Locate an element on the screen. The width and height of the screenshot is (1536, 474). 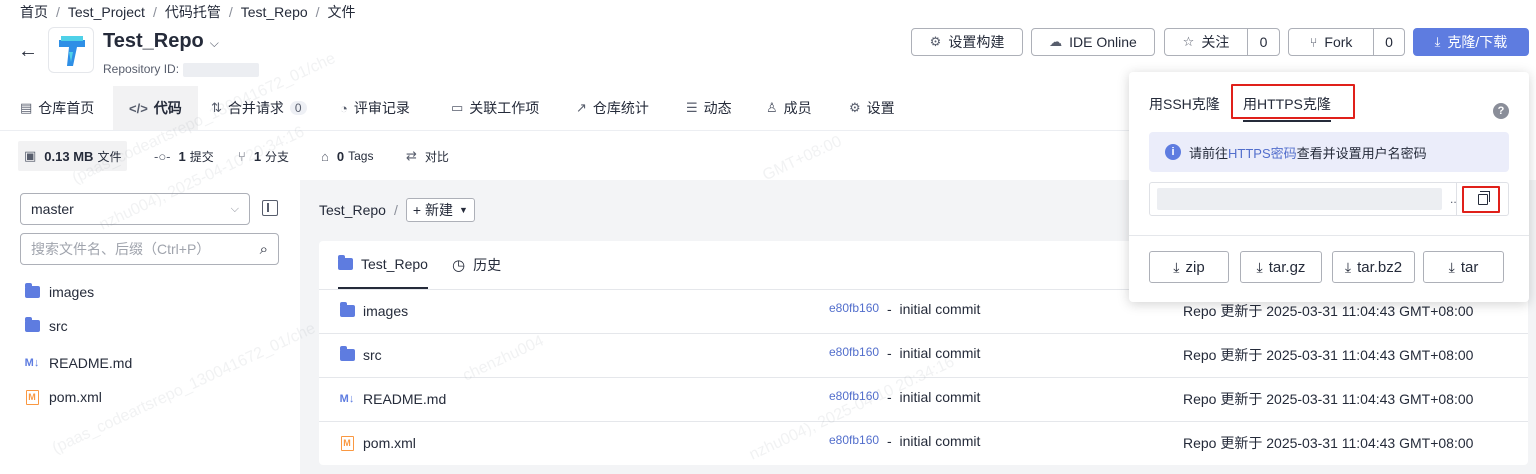
tab-activity: ☰ 动态 is located at coordinates (709, 108).